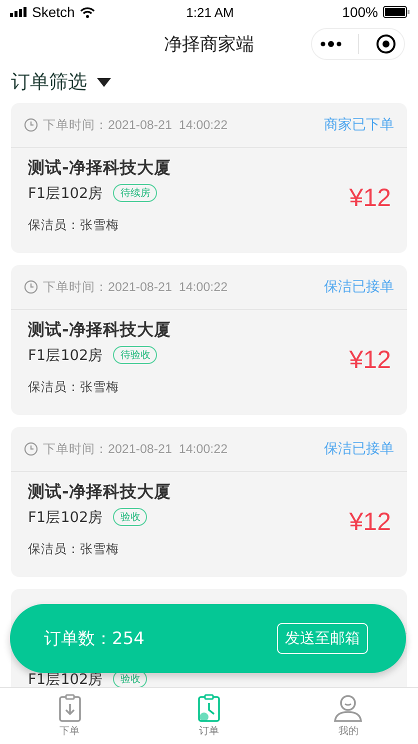 The height and width of the screenshot is (744, 418). Describe the element at coordinates (360, 12) in the screenshot. I see `battery-percent: 100%` at that location.